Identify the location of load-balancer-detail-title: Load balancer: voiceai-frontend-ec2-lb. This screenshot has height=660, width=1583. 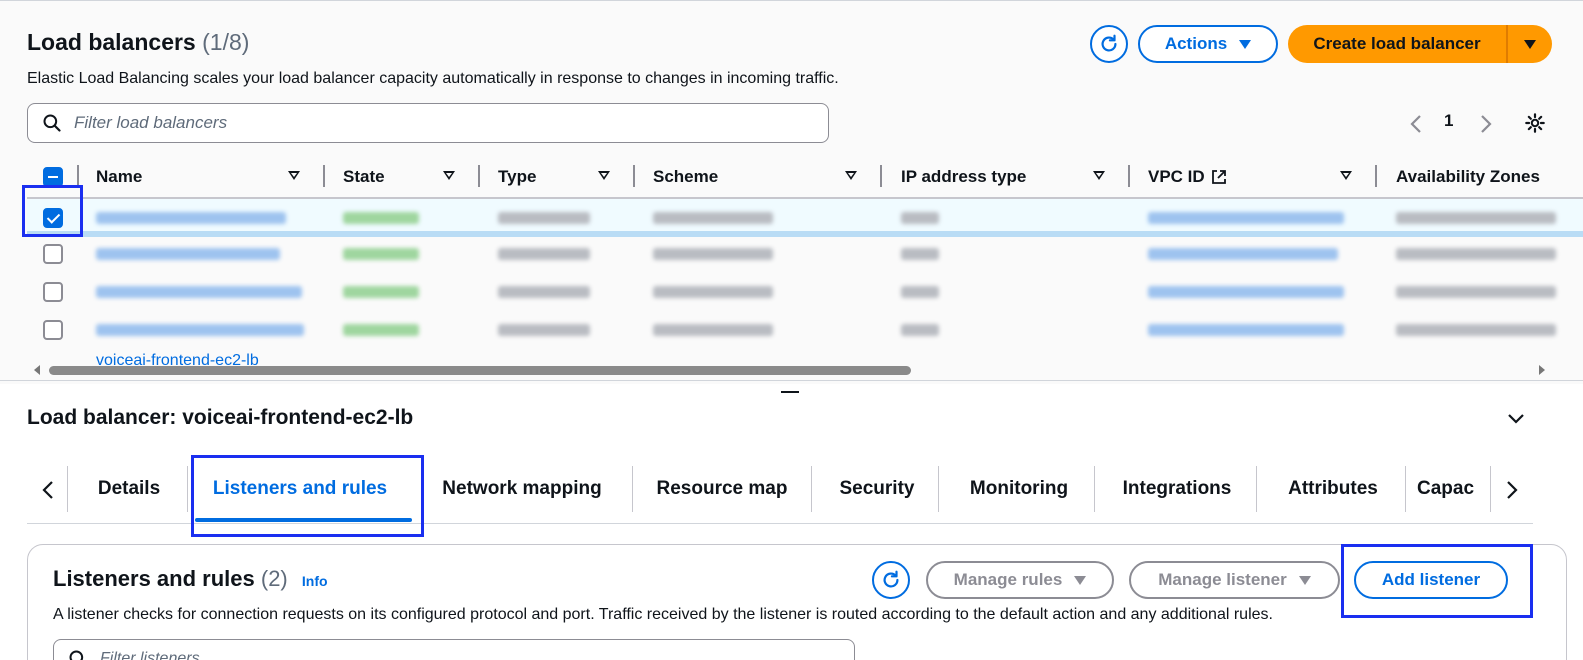
(220, 417).